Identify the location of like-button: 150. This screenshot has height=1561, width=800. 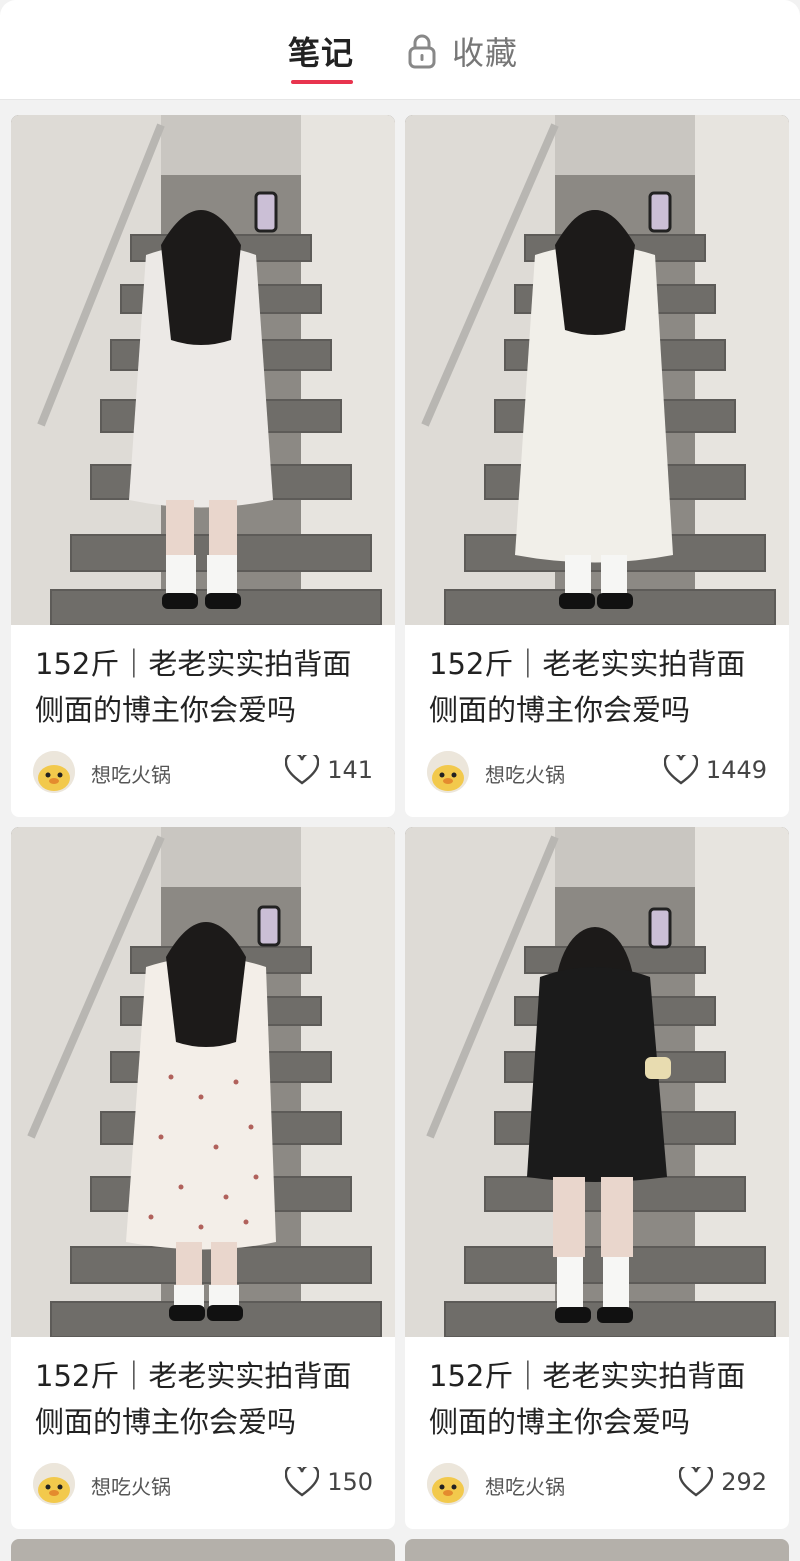
(329, 1482).